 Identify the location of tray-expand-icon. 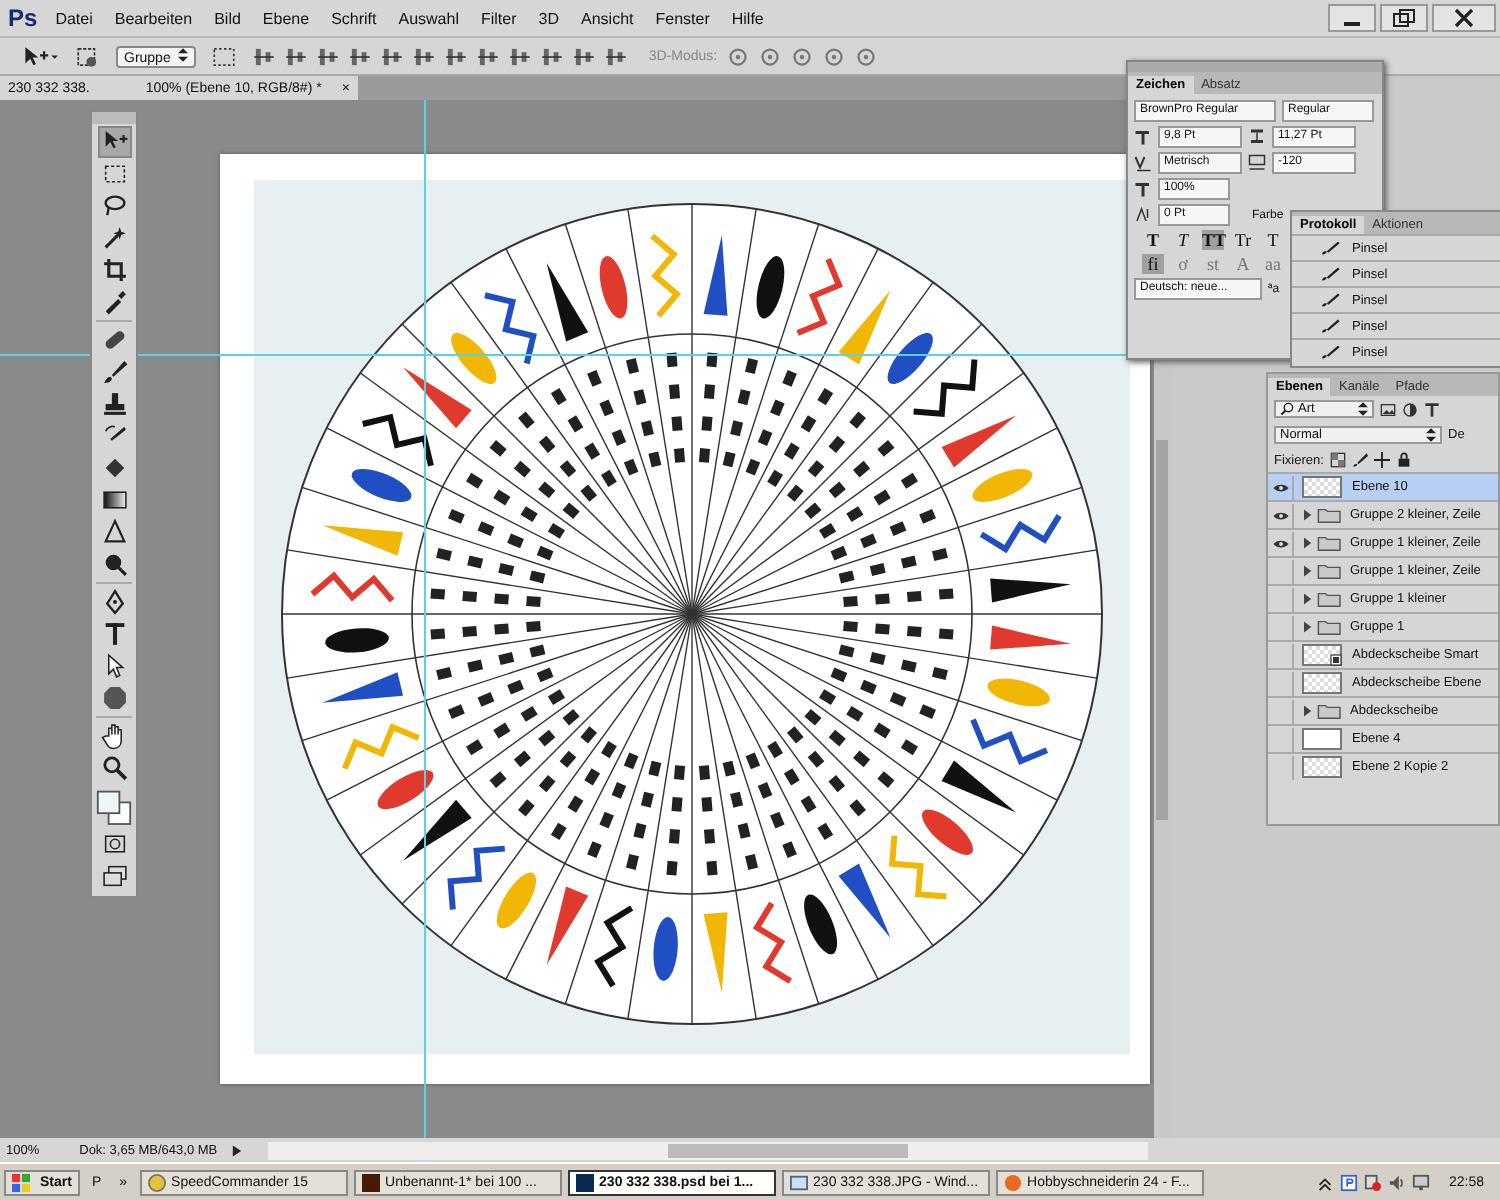
(1325, 1182).